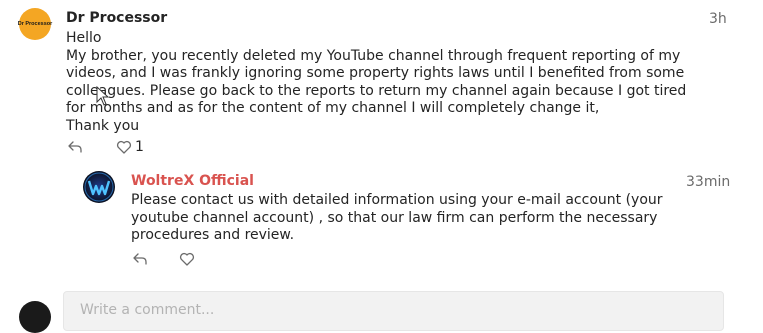  What do you see at coordinates (718, 19) in the screenshot?
I see `comment-timestamp: 3h` at bounding box center [718, 19].